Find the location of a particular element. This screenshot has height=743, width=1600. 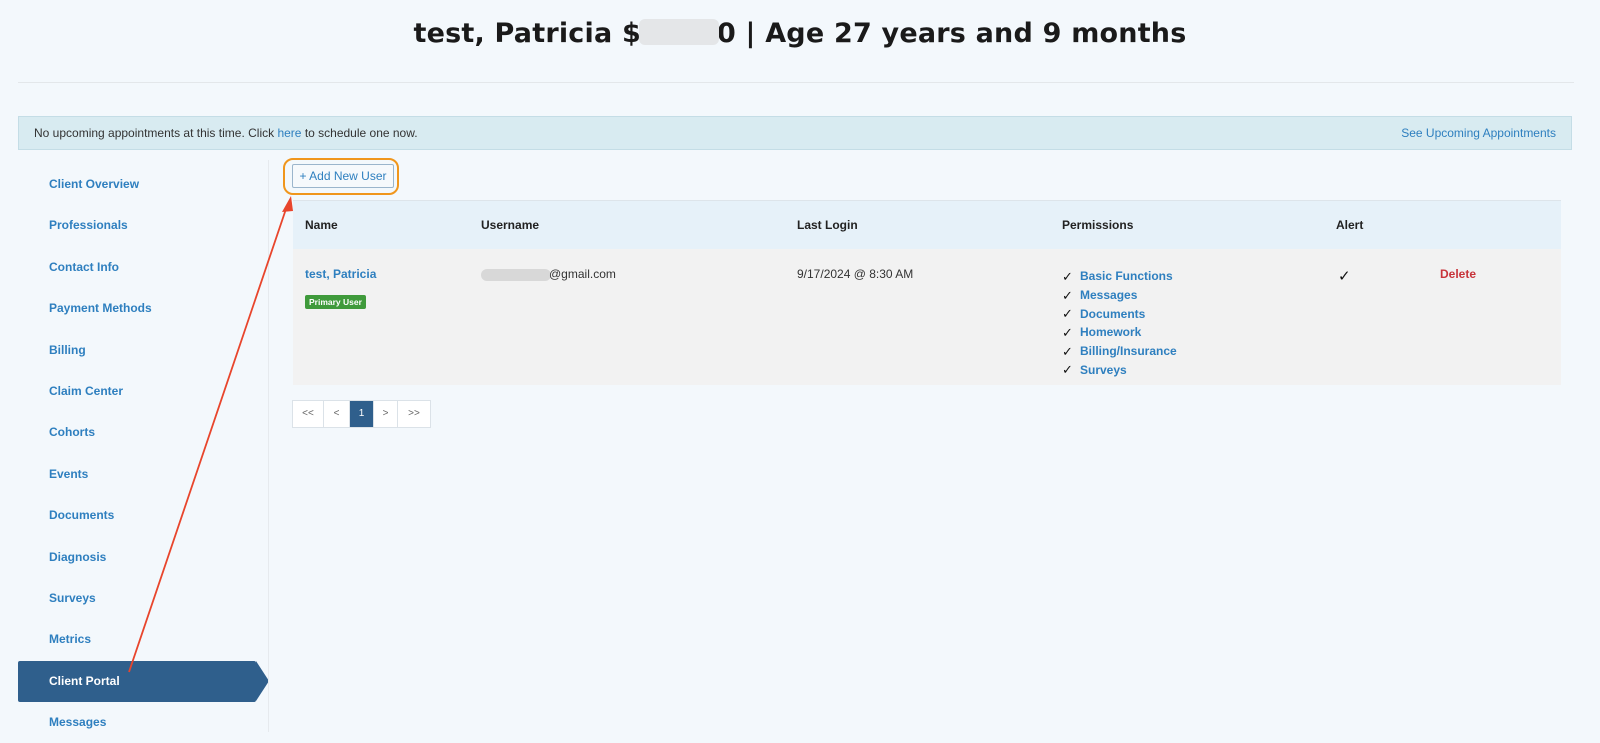

permission-item: ✓ Billing/Insurance is located at coordinates (1199, 351).